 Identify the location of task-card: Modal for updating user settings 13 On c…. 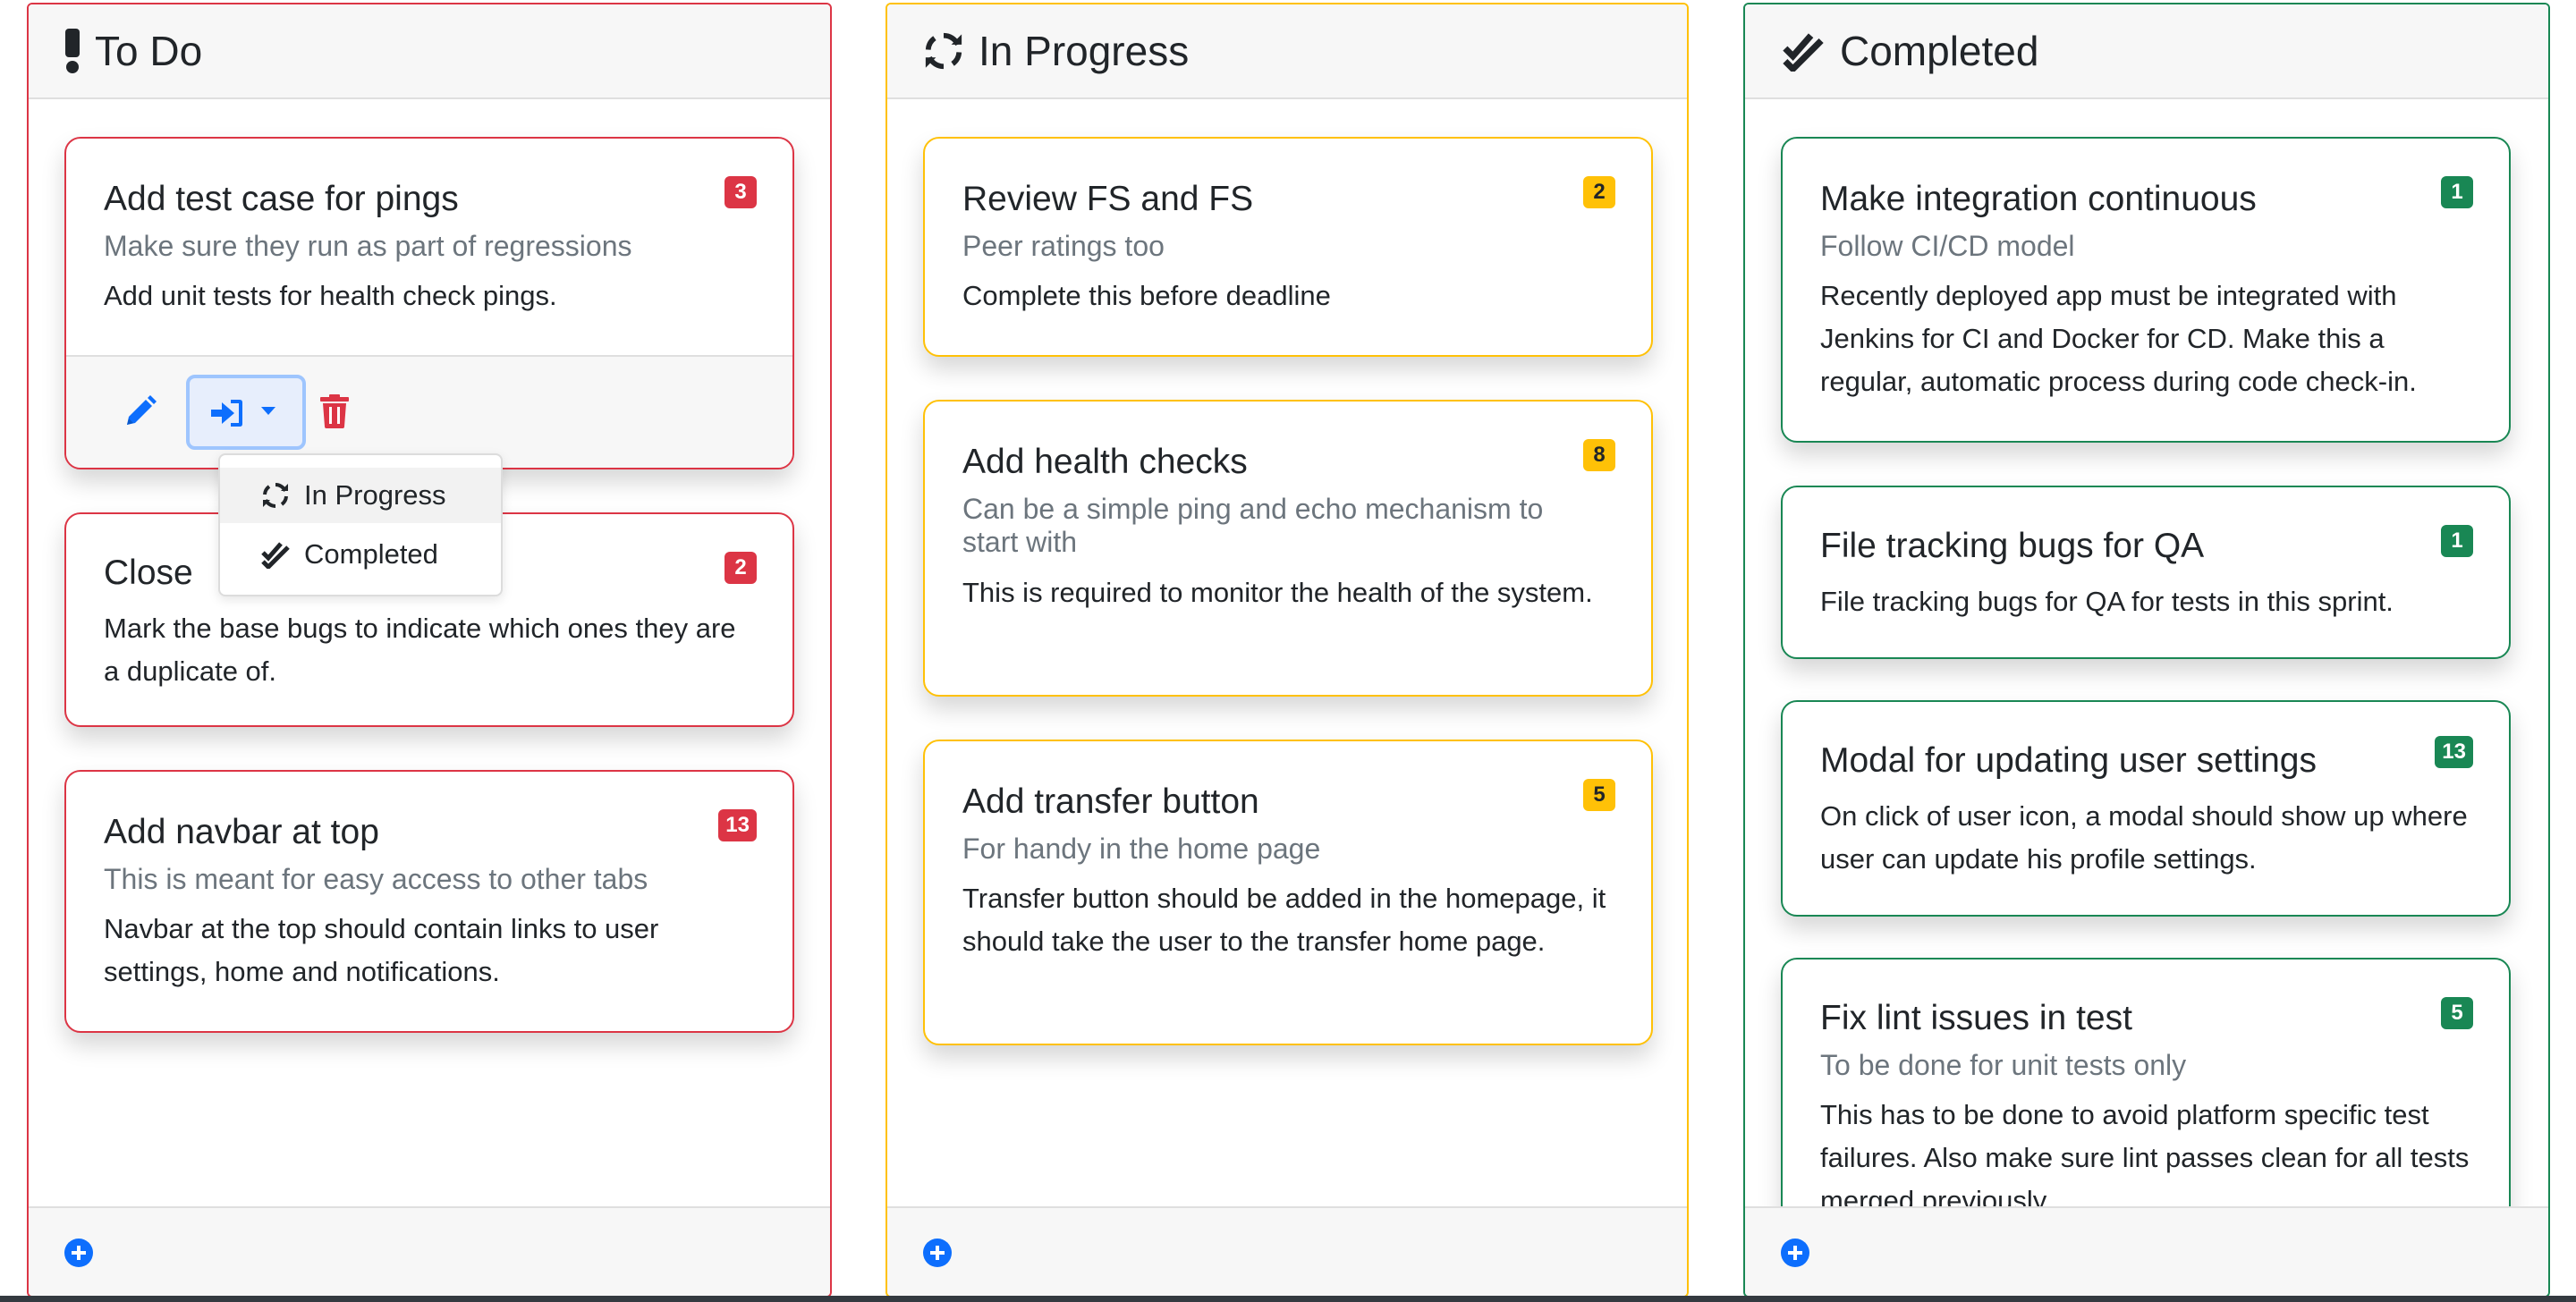
(2146, 808).